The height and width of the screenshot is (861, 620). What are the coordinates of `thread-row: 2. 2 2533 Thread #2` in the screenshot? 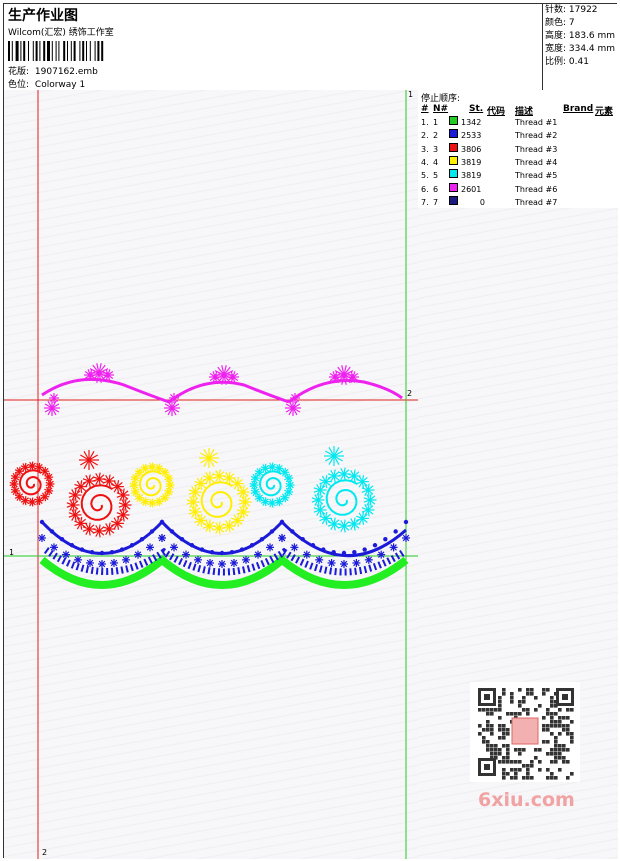 It's located at (519, 135).